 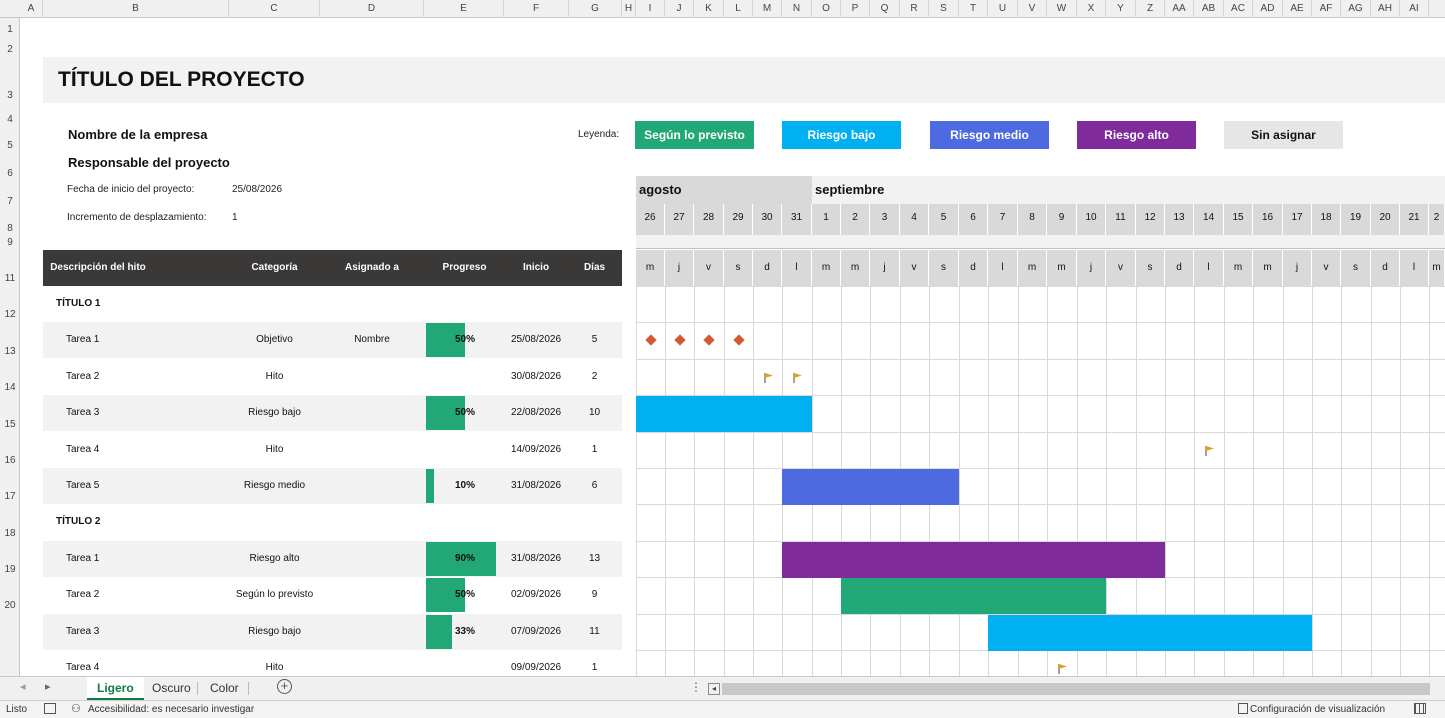 I want to click on day-number: 21, so click(x=1414, y=219).